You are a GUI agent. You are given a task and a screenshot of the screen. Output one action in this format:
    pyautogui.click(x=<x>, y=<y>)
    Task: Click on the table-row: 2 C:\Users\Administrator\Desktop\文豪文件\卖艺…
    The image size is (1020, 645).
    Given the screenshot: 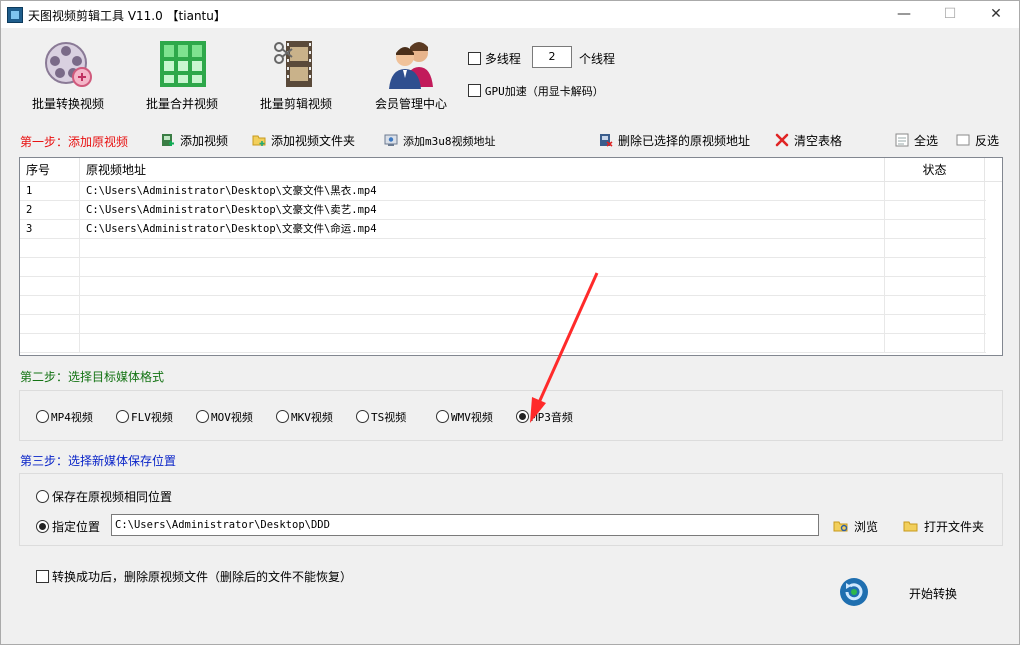 What is the action you would take?
    pyautogui.click(x=503, y=210)
    